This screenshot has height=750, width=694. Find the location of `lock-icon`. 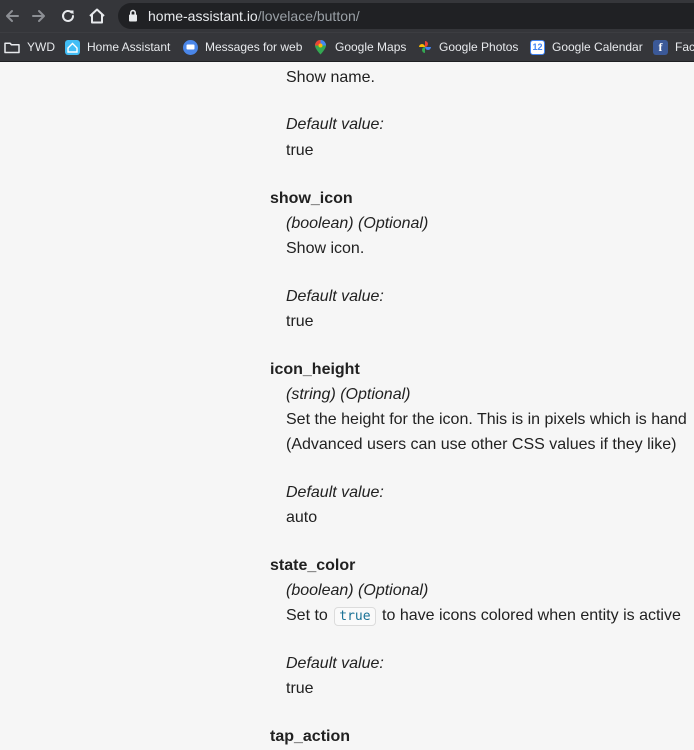

lock-icon is located at coordinates (133, 15).